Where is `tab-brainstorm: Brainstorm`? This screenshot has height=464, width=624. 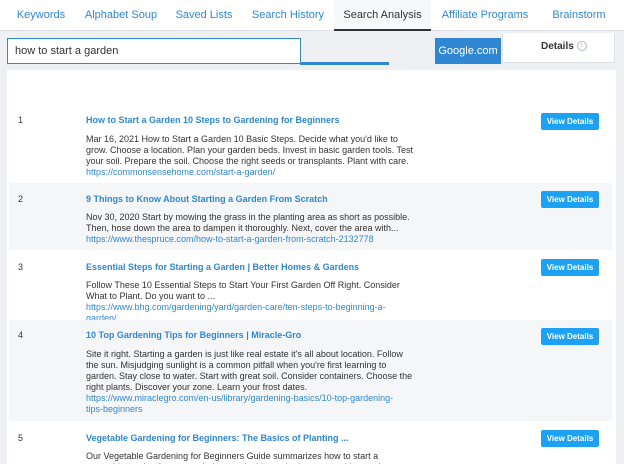 tab-brainstorm: Brainstorm is located at coordinates (579, 15).